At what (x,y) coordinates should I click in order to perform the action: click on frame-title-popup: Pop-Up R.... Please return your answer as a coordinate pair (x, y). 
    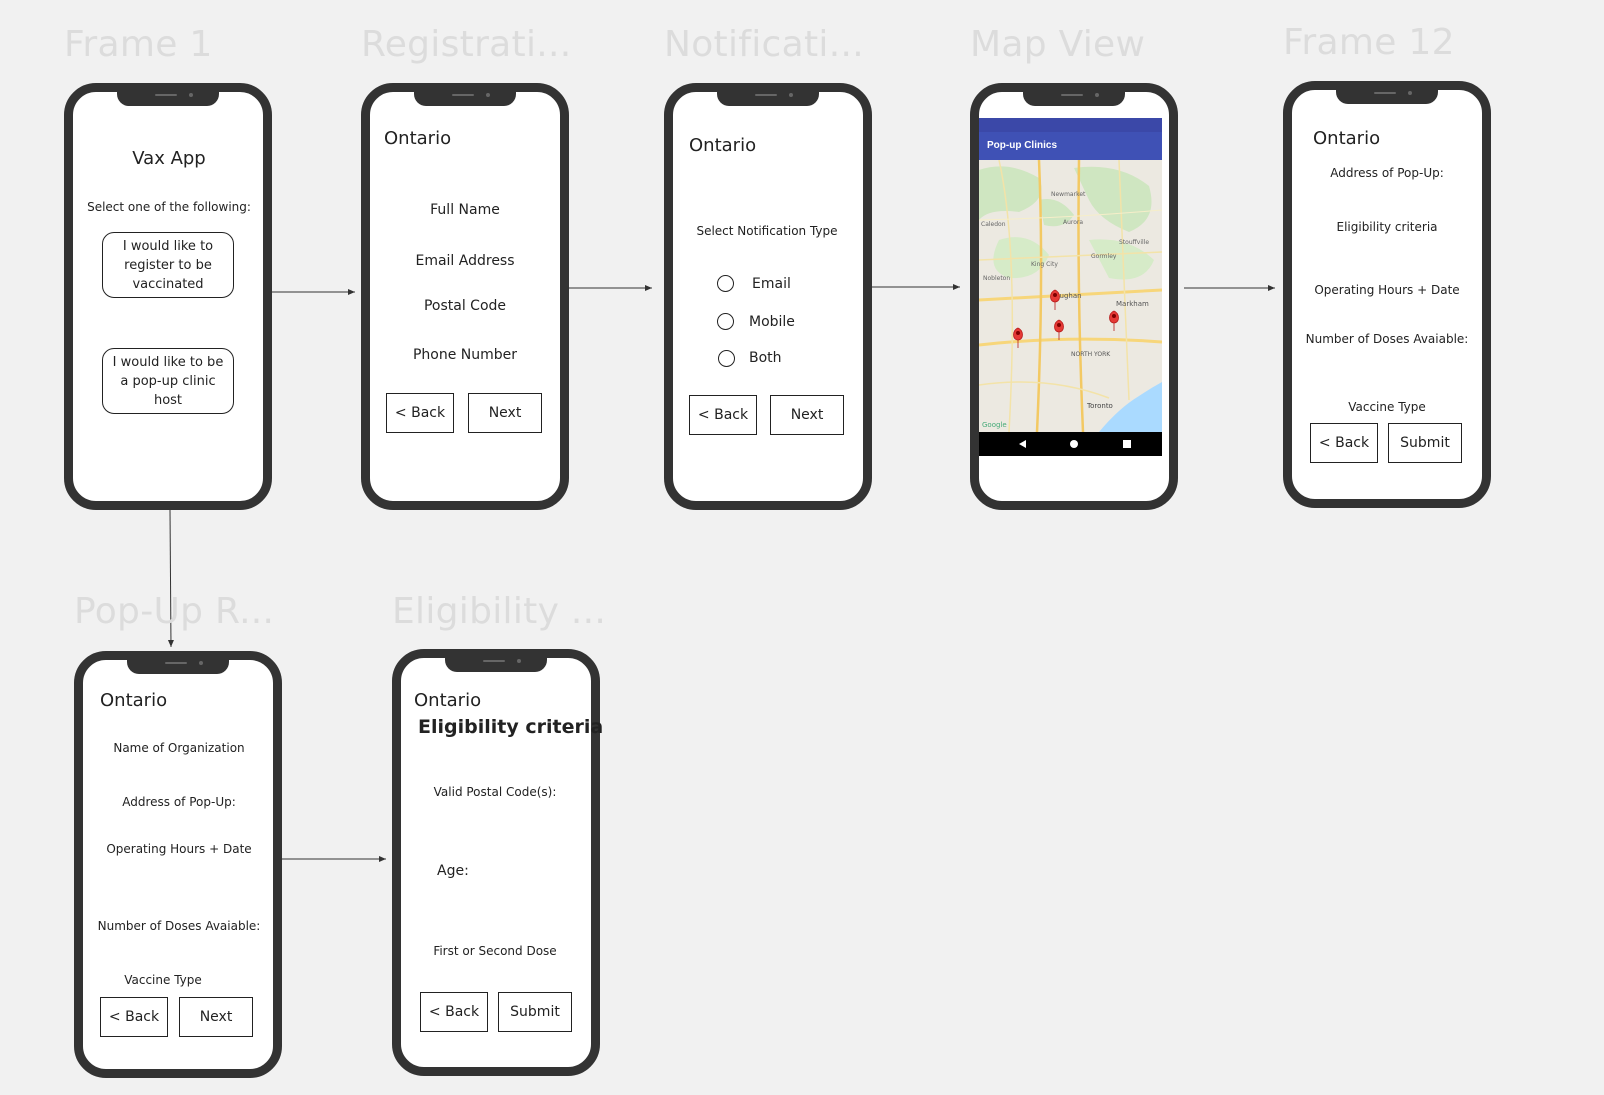
    Looking at the image, I should click on (174, 611).